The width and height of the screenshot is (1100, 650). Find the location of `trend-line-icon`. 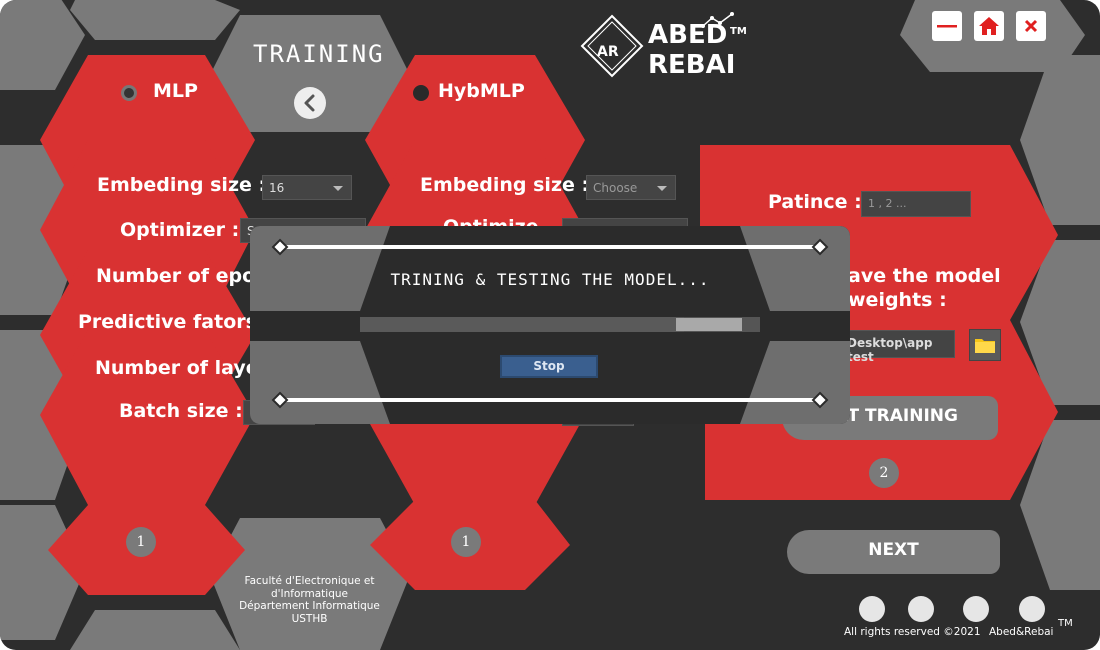

trend-line-icon is located at coordinates (717, 20).